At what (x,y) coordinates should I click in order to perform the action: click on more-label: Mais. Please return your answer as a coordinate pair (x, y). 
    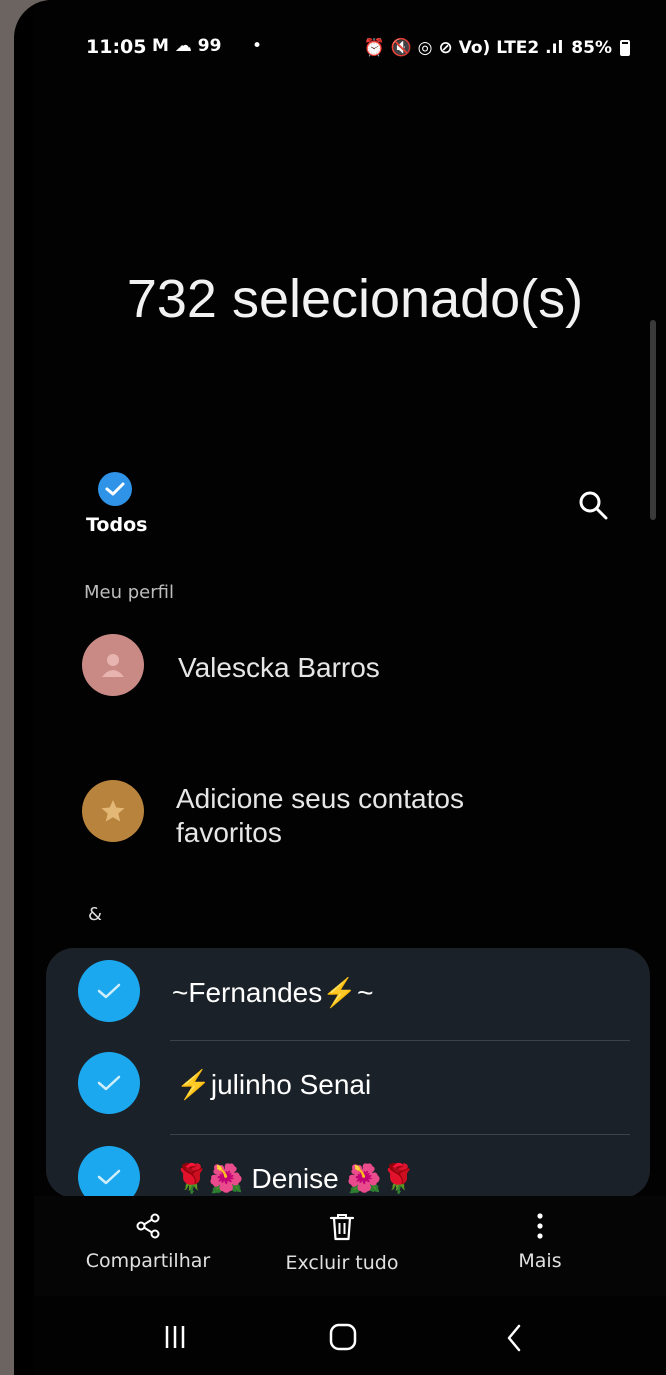
    Looking at the image, I should click on (540, 1261).